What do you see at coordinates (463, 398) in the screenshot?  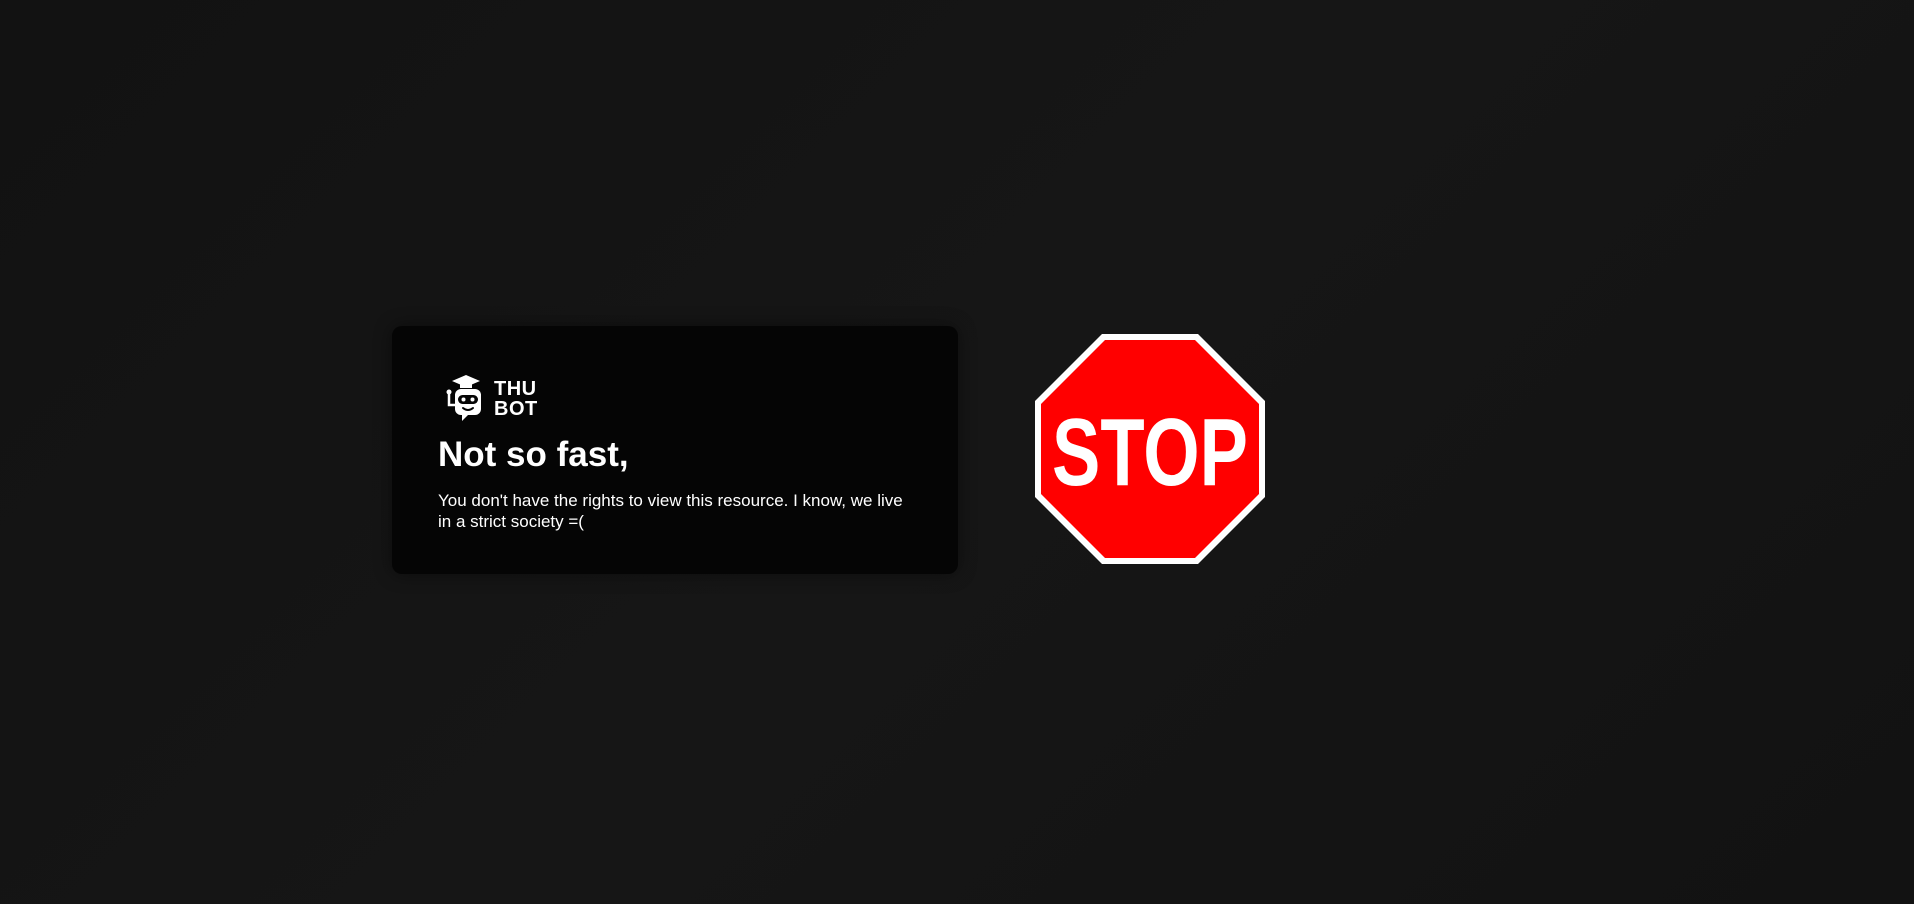 I see `robot-graduate-icon` at bounding box center [463, 398].